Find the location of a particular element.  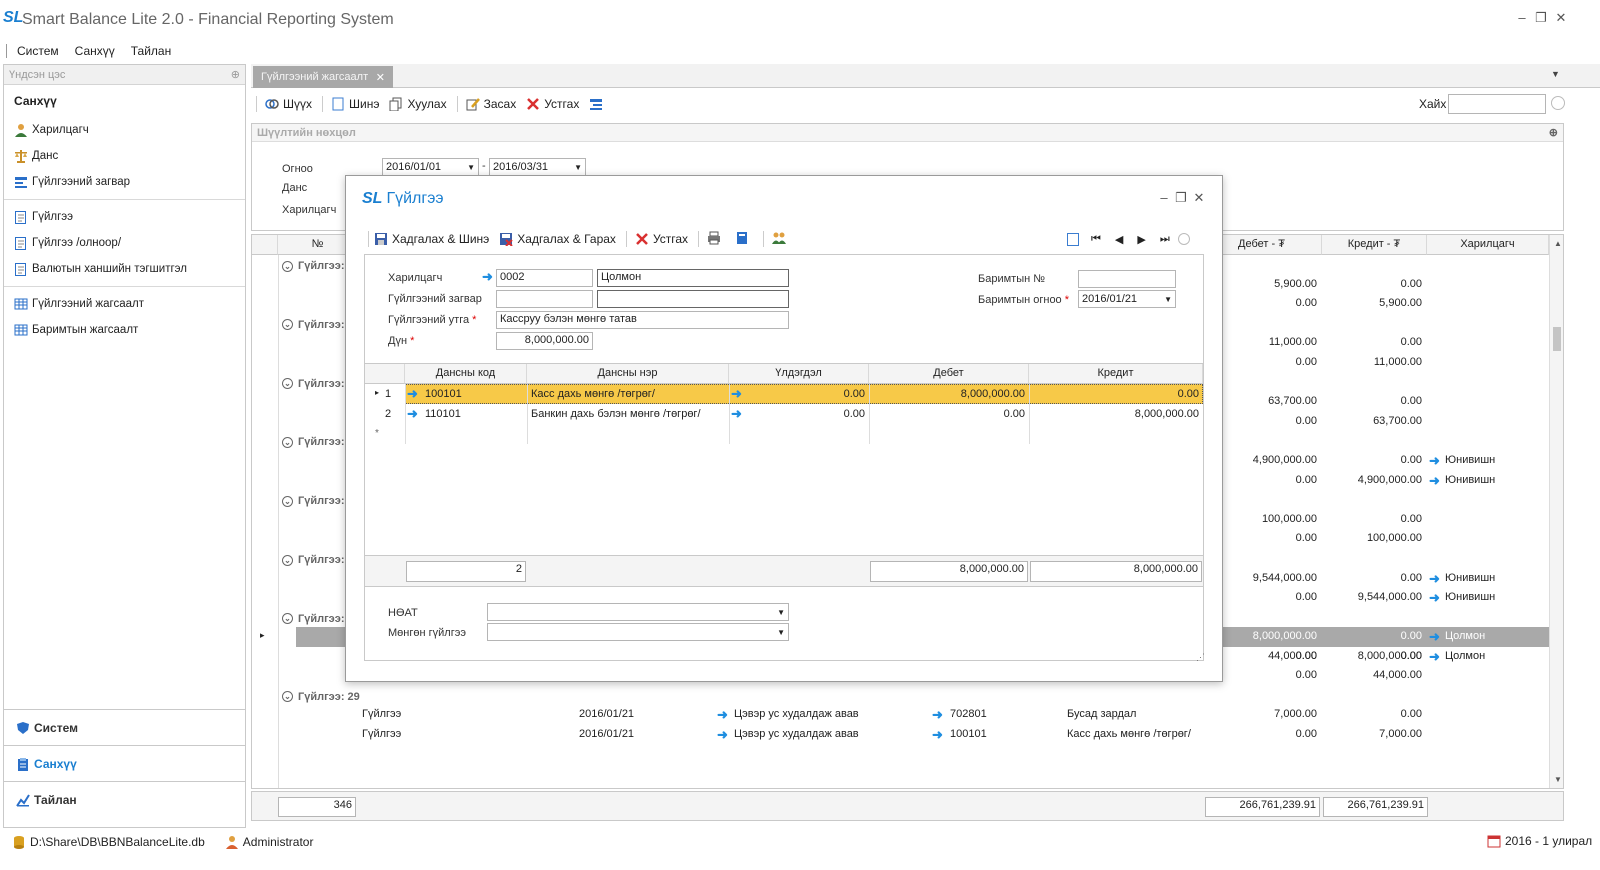

scroll-up-icon: ▲ is located at coordinates (1558, 243).